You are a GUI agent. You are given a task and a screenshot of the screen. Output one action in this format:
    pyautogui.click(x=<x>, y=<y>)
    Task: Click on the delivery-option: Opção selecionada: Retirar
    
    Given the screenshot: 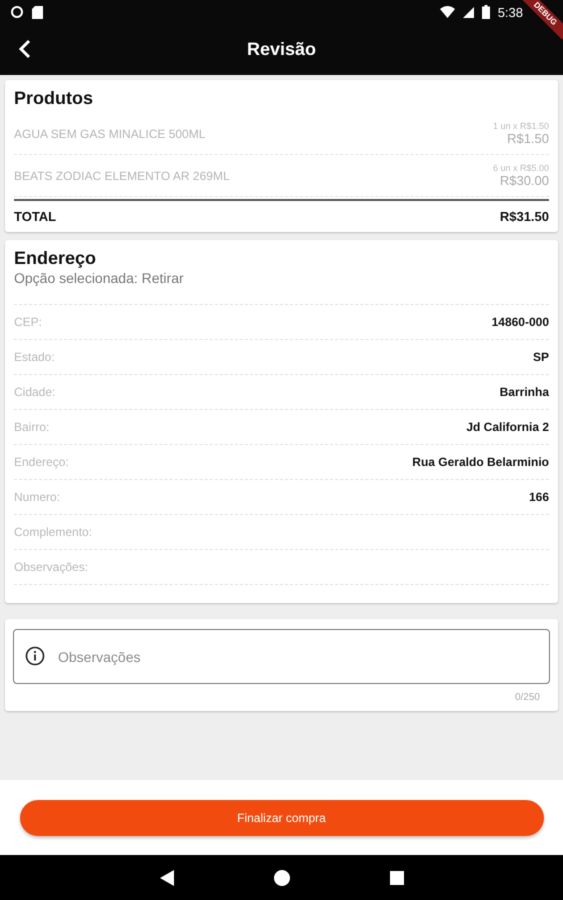 What is the action you would take?
    pyautogui.click(x=281, y=287)
    